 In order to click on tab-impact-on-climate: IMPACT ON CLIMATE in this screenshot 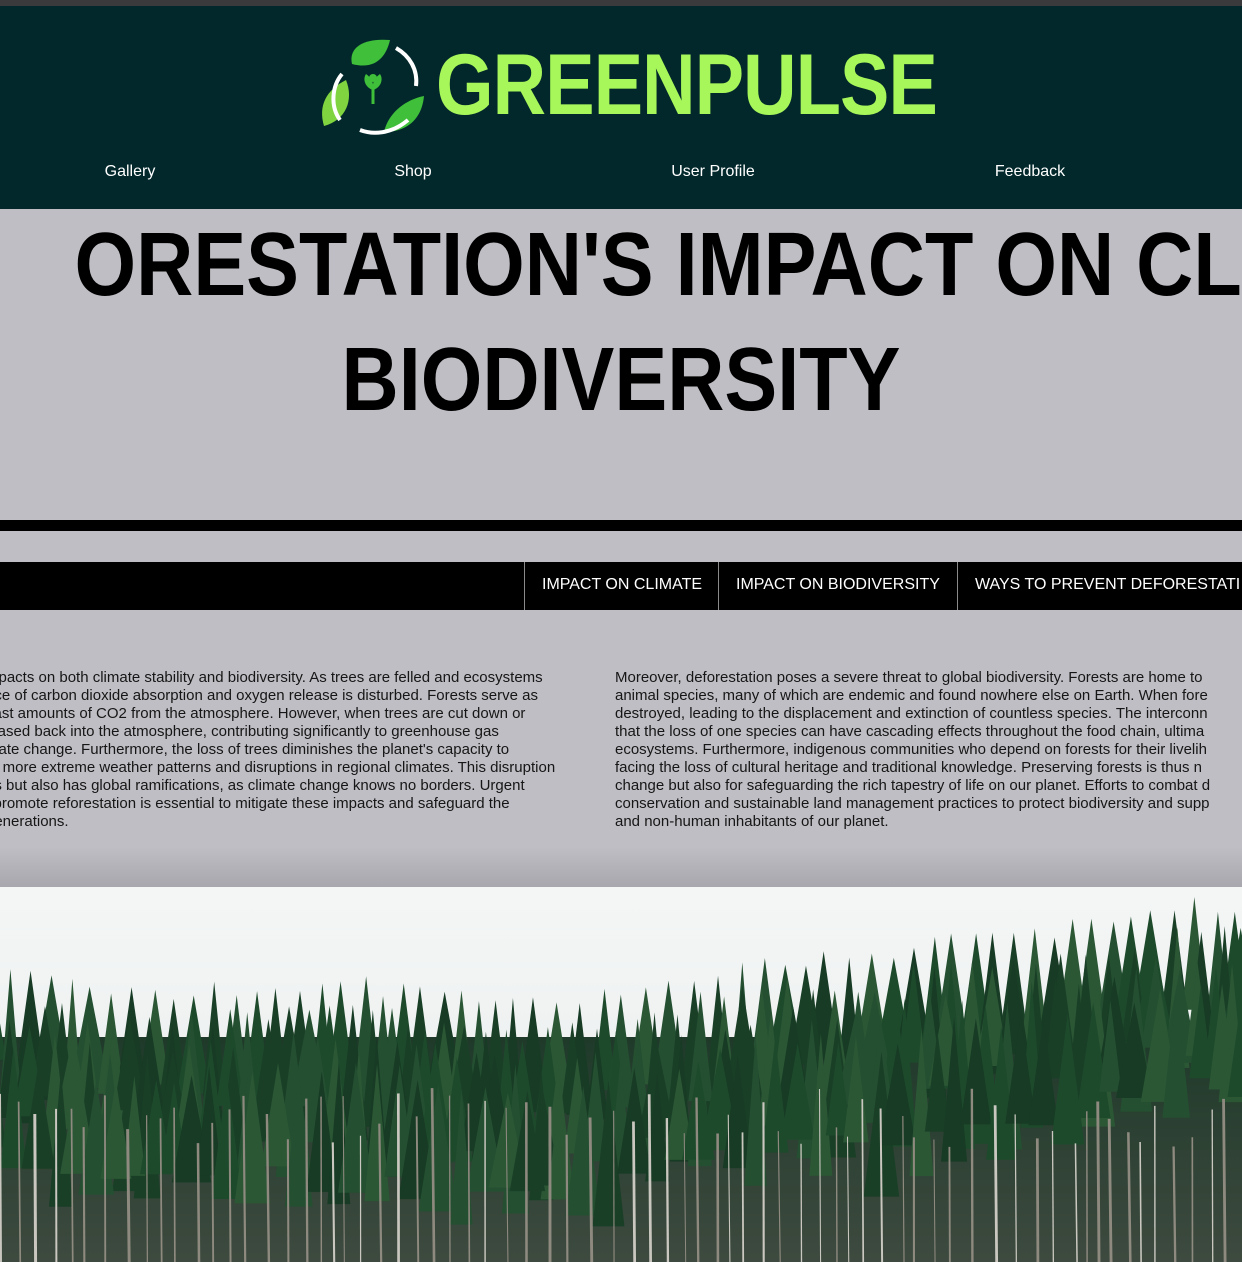, I will do `click(621, 586)`.